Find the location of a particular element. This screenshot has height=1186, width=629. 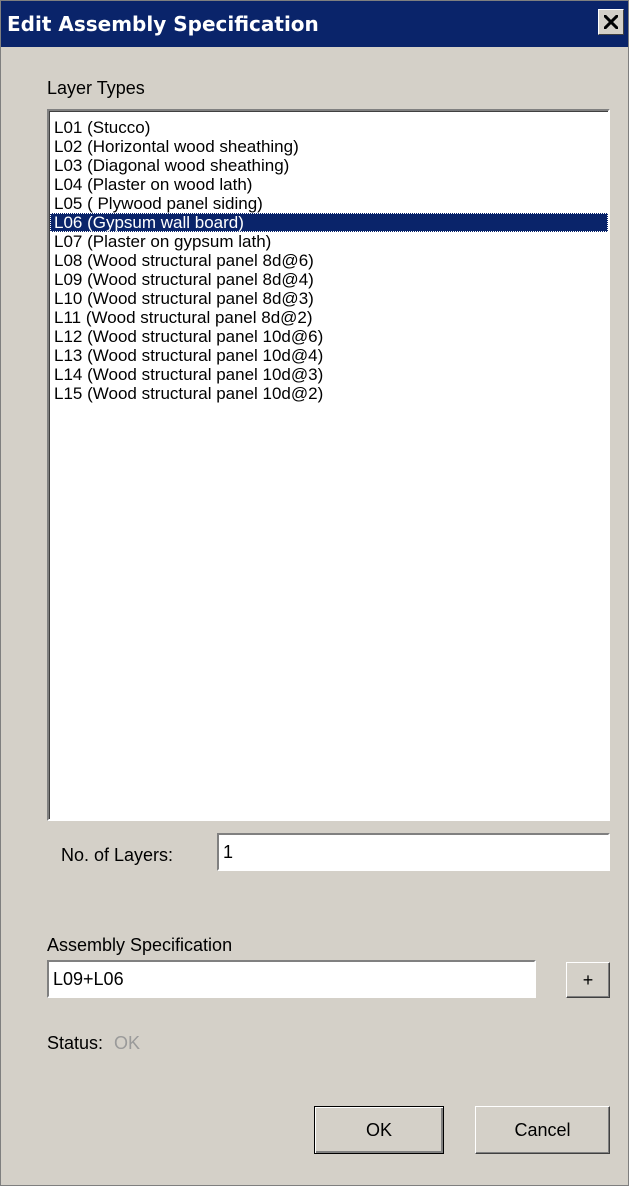

dialog-title: Edit Assembly Specification is located at coordinates (163, 24).